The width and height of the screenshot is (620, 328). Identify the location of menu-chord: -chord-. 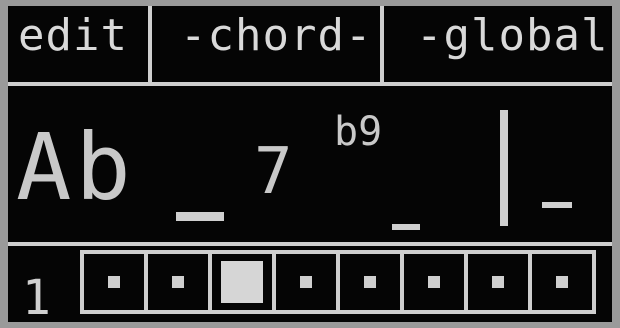
(276, 36).